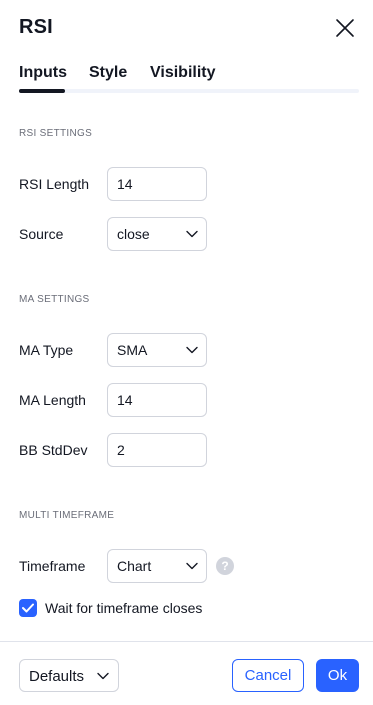 This screenshot has height=705, width=373. I want to click on ma-length-input, so click(157, 400).